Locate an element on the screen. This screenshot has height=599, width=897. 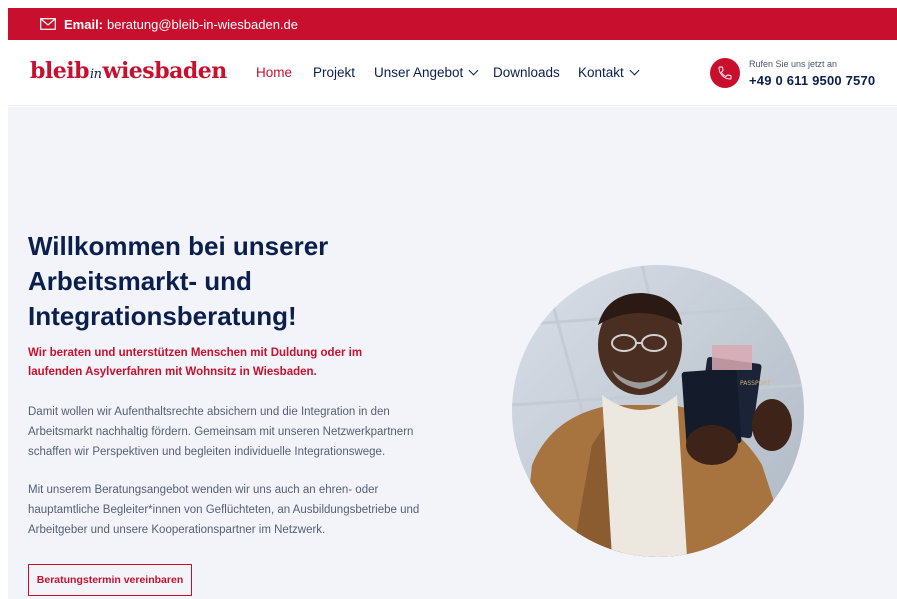
nav-item-projekt: Projekt is located at coordinates (343, 72).